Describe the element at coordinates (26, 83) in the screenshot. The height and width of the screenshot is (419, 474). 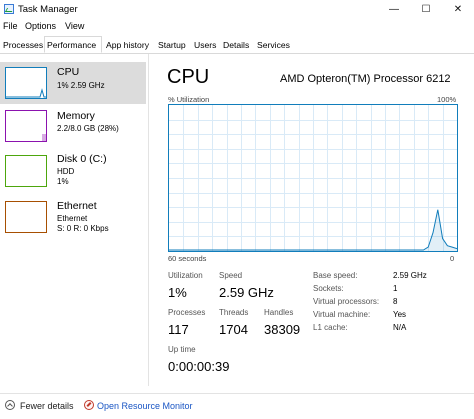
I see `cpu-mini-graph` at that location.